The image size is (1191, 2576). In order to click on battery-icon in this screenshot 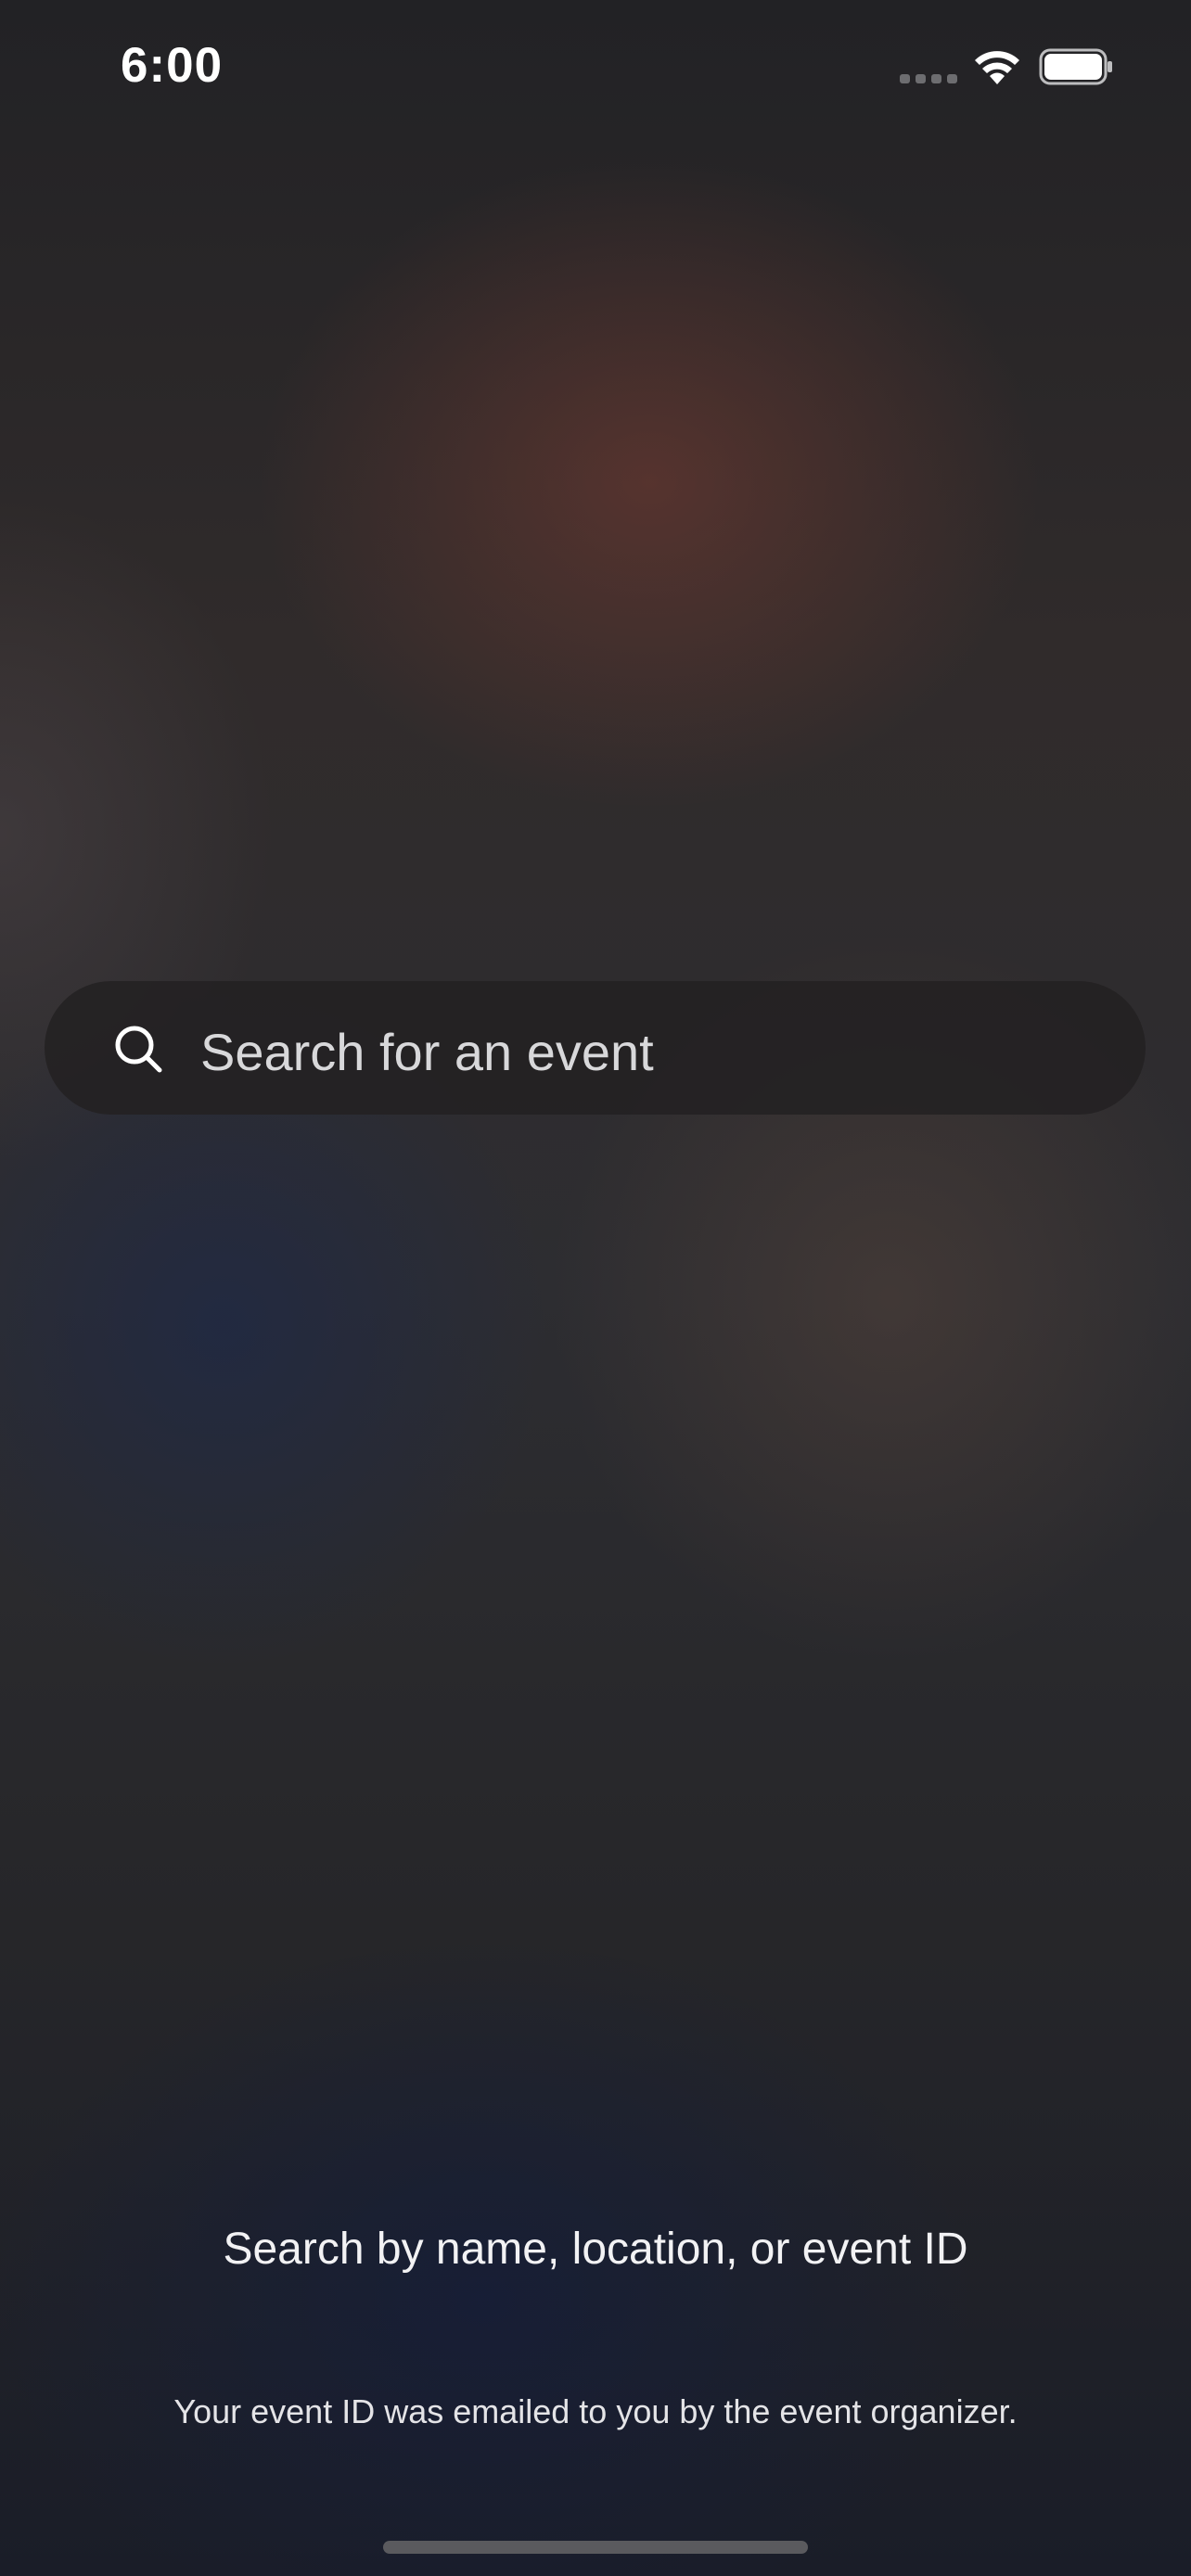, I will do `click(1075, 66)`.